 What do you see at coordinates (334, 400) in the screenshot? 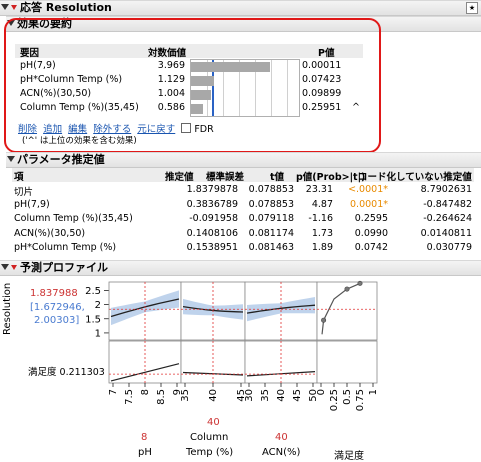
I see `bottom-axis-tick-label: 0.25` at bounding box center [334, 400].